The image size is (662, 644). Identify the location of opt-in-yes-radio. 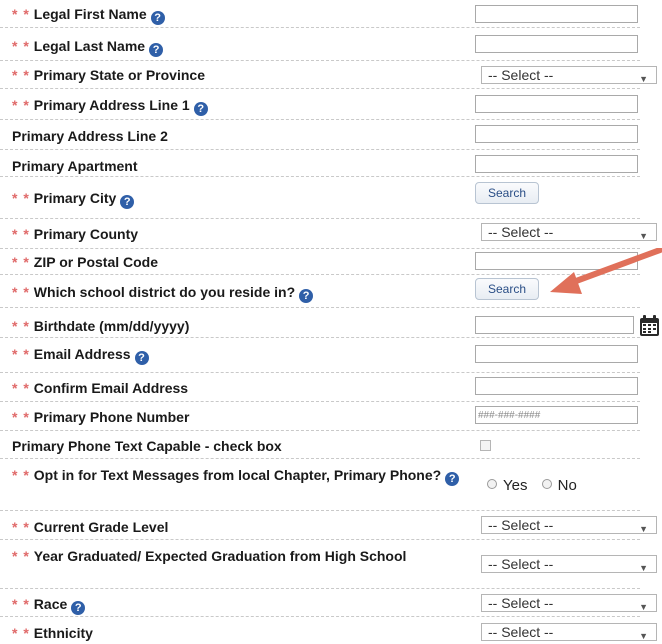
(492, 484).